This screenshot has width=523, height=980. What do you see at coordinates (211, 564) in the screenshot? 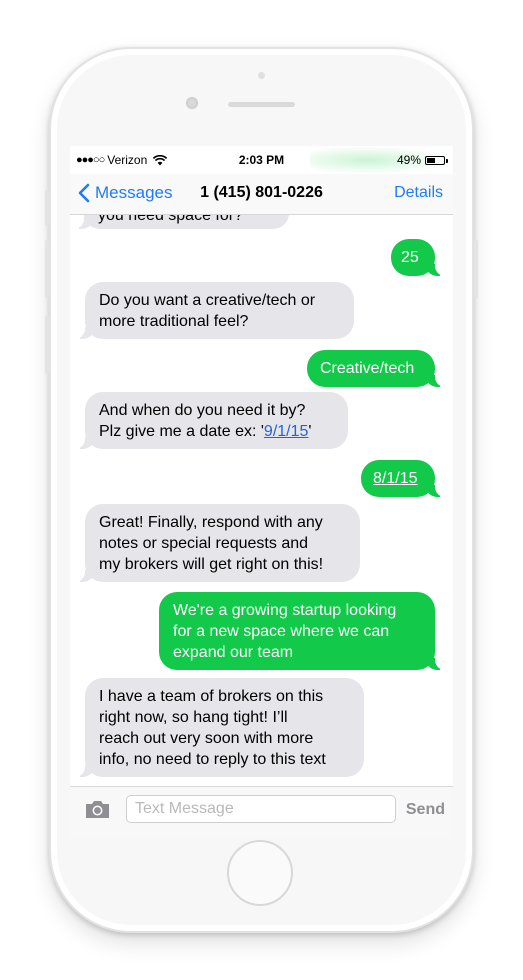
I see `message-line: my brokers will get right on this!` at bounding box center [211, 564].